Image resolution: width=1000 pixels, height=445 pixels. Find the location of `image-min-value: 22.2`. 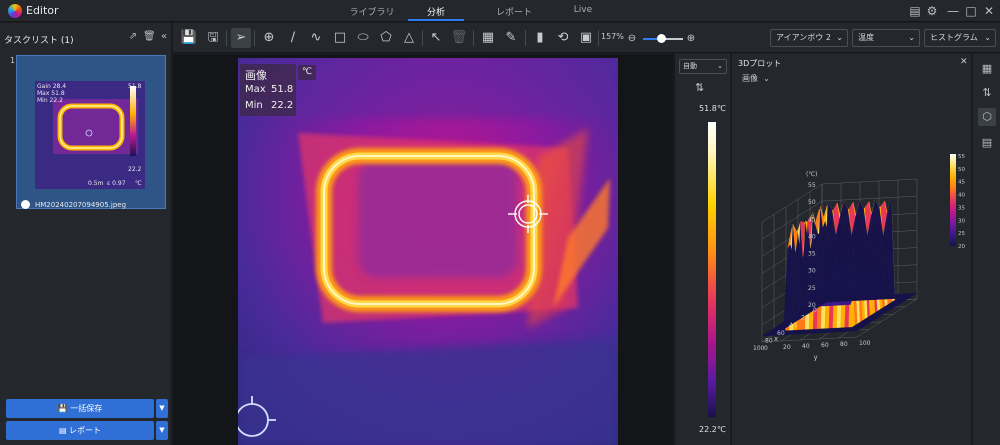

image-min-value: 22.2 is located at coordinates (282, 105).